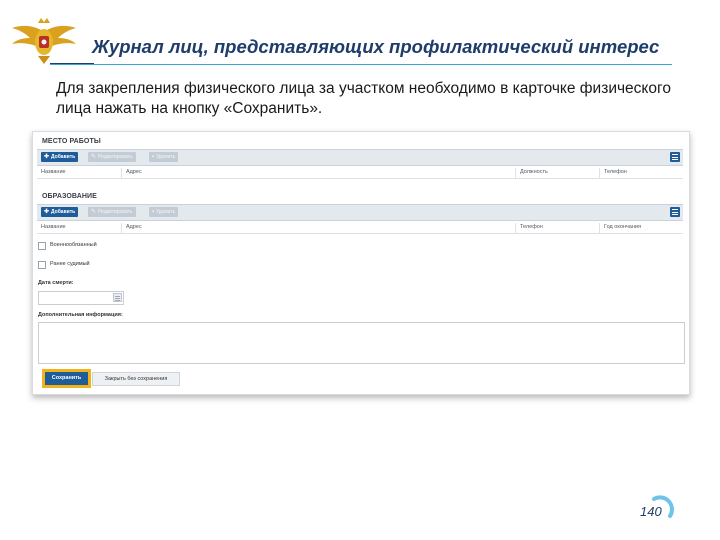 The image size is (720, 540). What do you see at coordinates (620, 228) in the screenshot?
I see `column-header: Год окончания` at bounding box center [620, 228].